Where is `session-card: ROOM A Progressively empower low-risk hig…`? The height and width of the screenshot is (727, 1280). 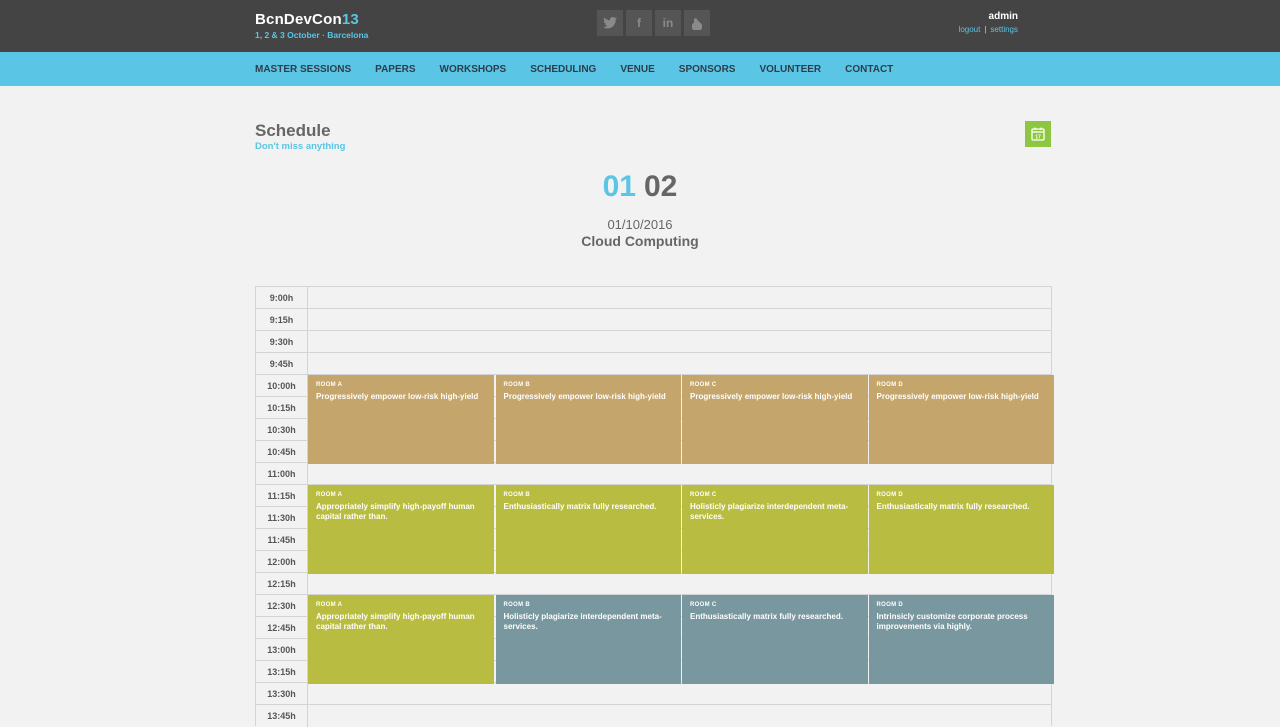 session-card: ROOM A Progressively empower low-risk hig… is located at coordinates (401, 419).